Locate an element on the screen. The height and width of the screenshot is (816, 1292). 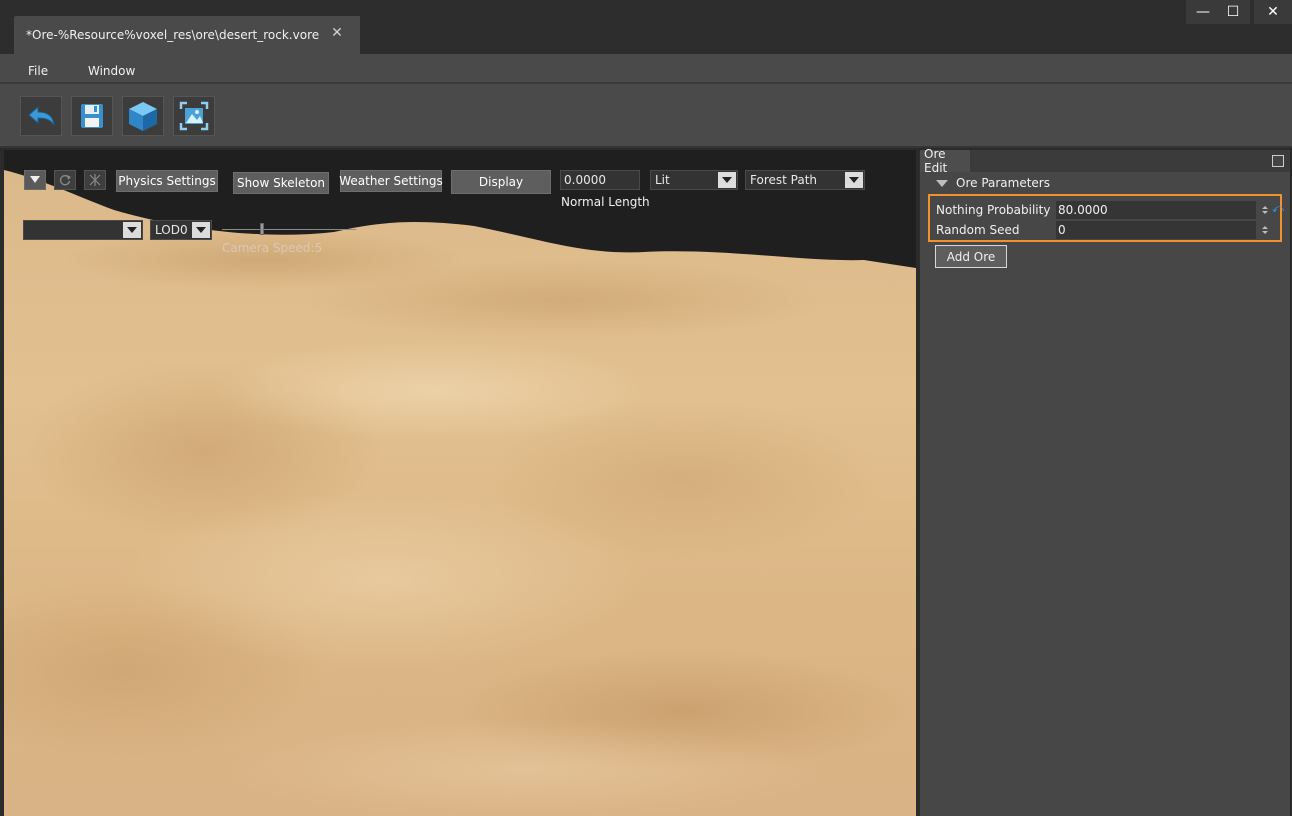
viewport-menu-button is located at coordinates (35, 180).